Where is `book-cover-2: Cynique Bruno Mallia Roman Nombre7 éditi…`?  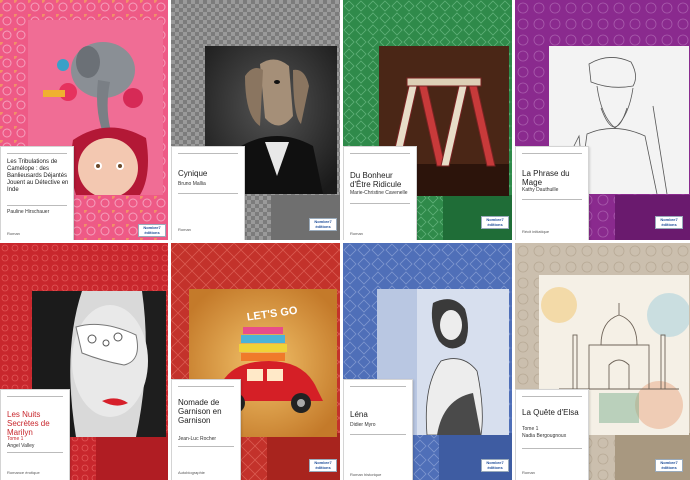
book-cover-2: Cynique Bruno Mallia Roman Nombre7 éditi… is located at coordinates (255, 120).